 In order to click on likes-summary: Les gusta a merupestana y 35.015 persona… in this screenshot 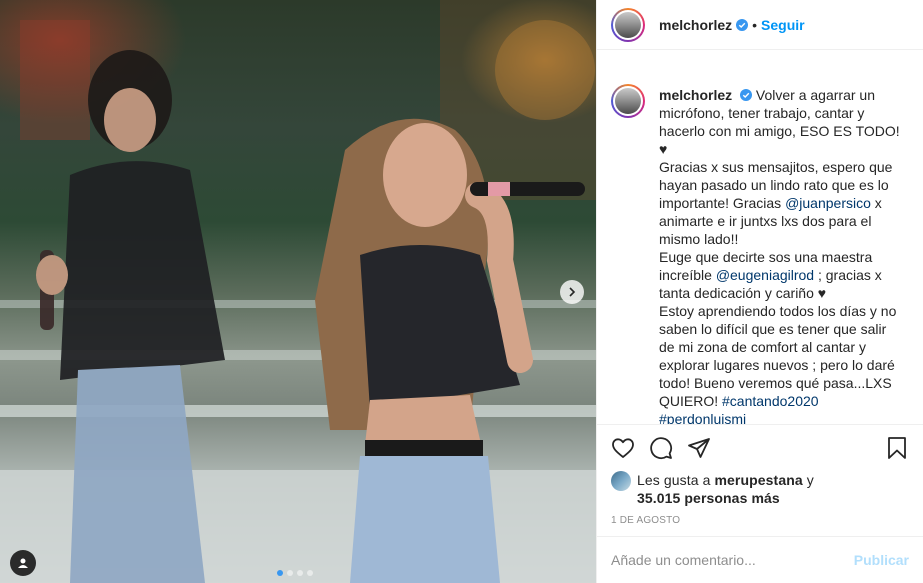, I will do `click(760, 489)`.